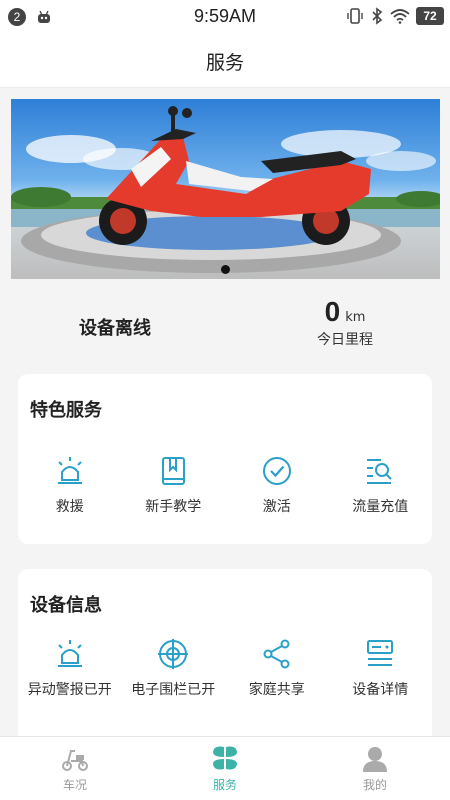  What do you see at coordinates (69, 470) in the screenshot?
I see `siren-icon` at bounding box center [69, 470].